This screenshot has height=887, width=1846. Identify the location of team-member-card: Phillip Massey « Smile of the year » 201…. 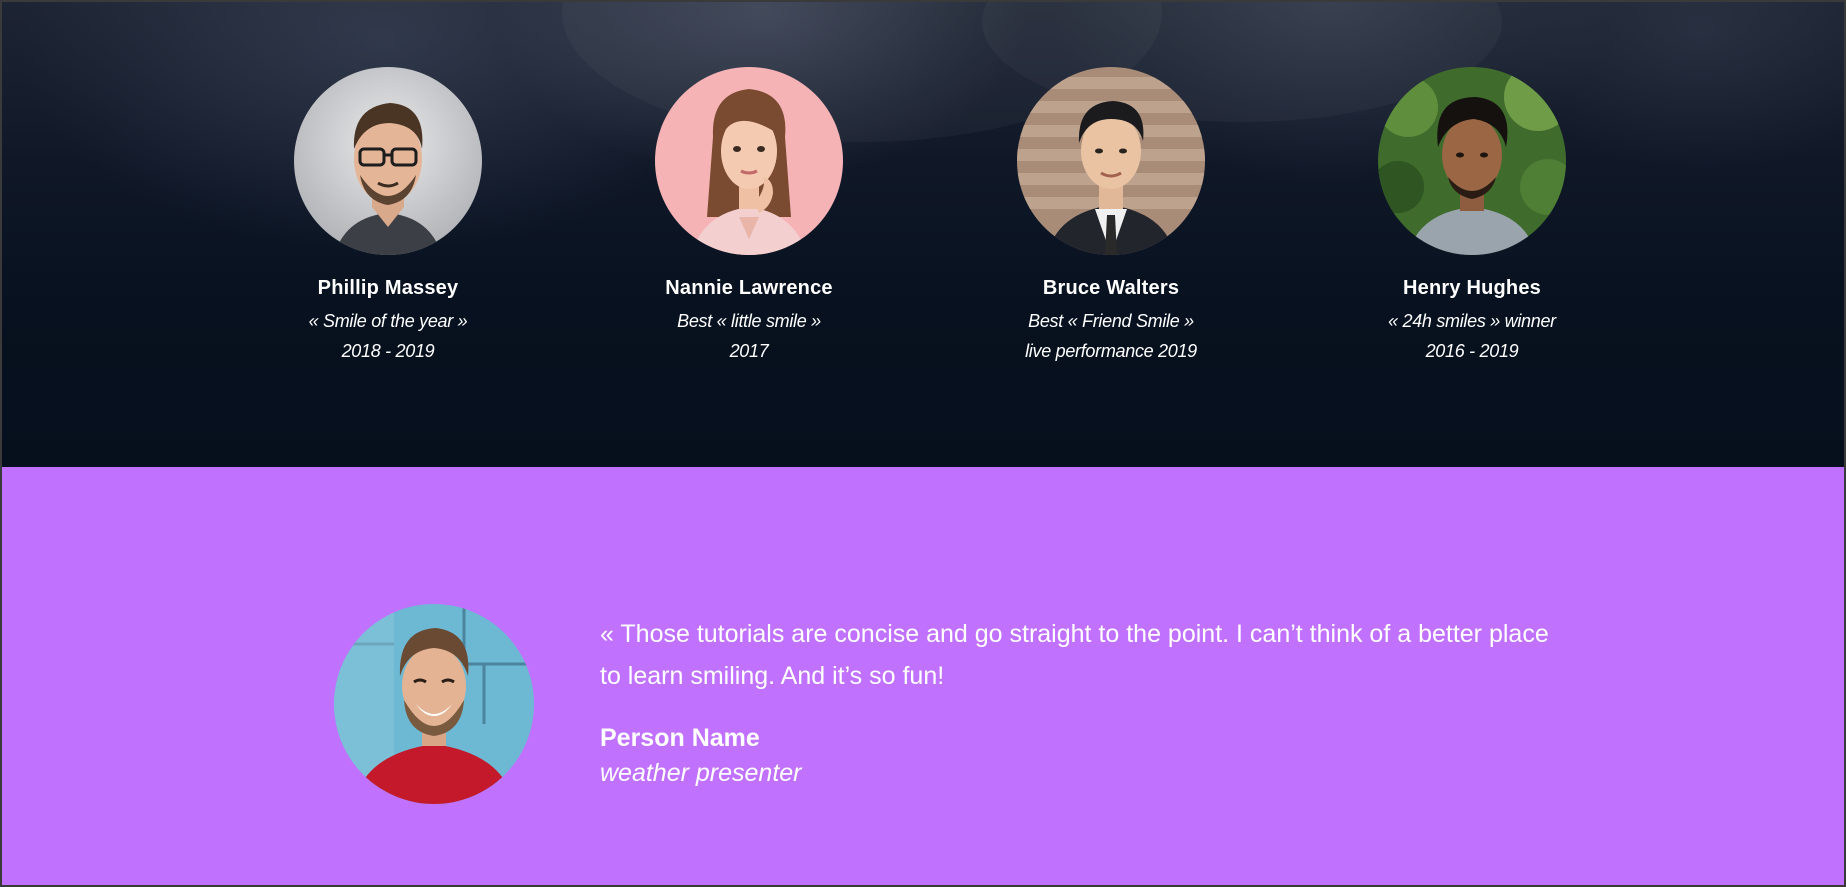
(388, 216).